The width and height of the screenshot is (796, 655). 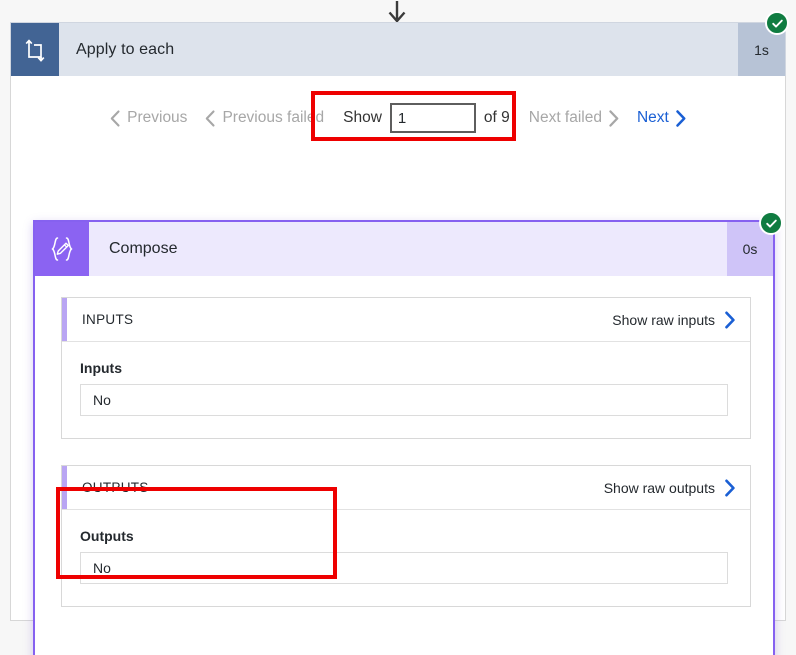 What do you see at coordinates (101, 368) in the screenshot?
I see `inputs-field-label: Inputs` at bounding box center [101, 368].